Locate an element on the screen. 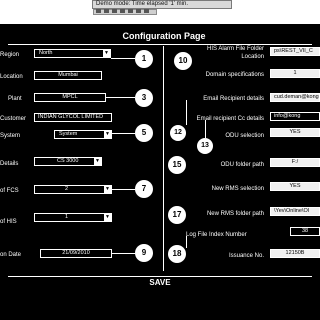 Image resolution: width=320 pixels, height=320 pixels. issuance-label: Issuance No. is located at coordinates (246, 256).